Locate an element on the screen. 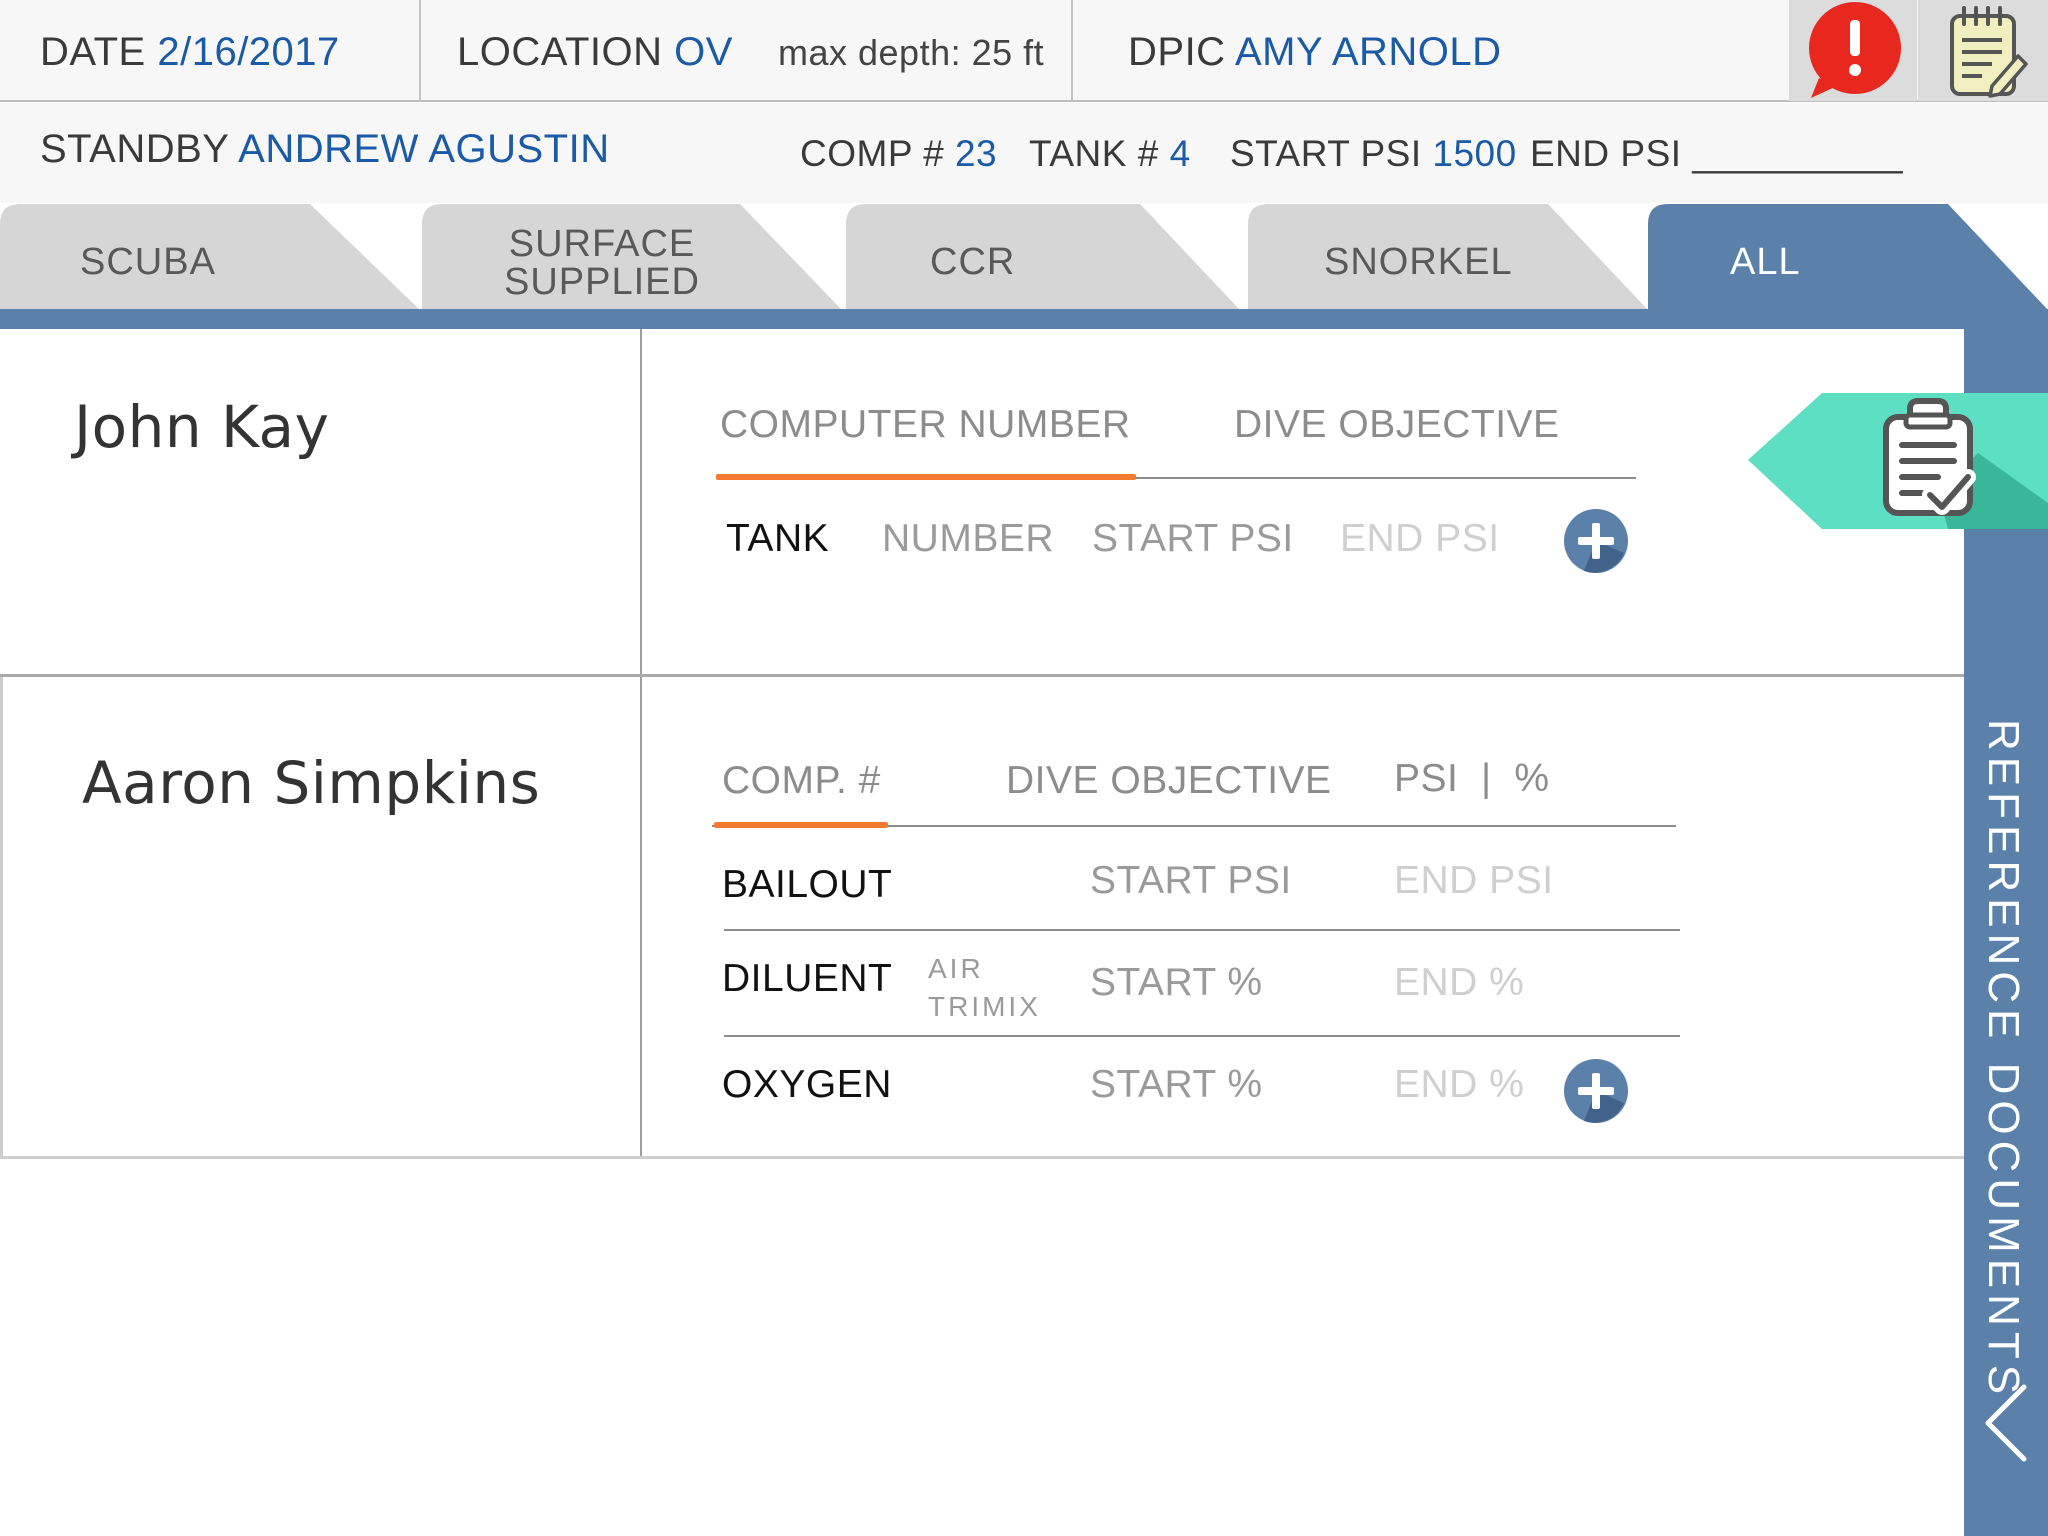 The height and width of the screenshot is (1536, 2048). psi-percent-toggle: PSI | % is located at coordinates (1472, 779).